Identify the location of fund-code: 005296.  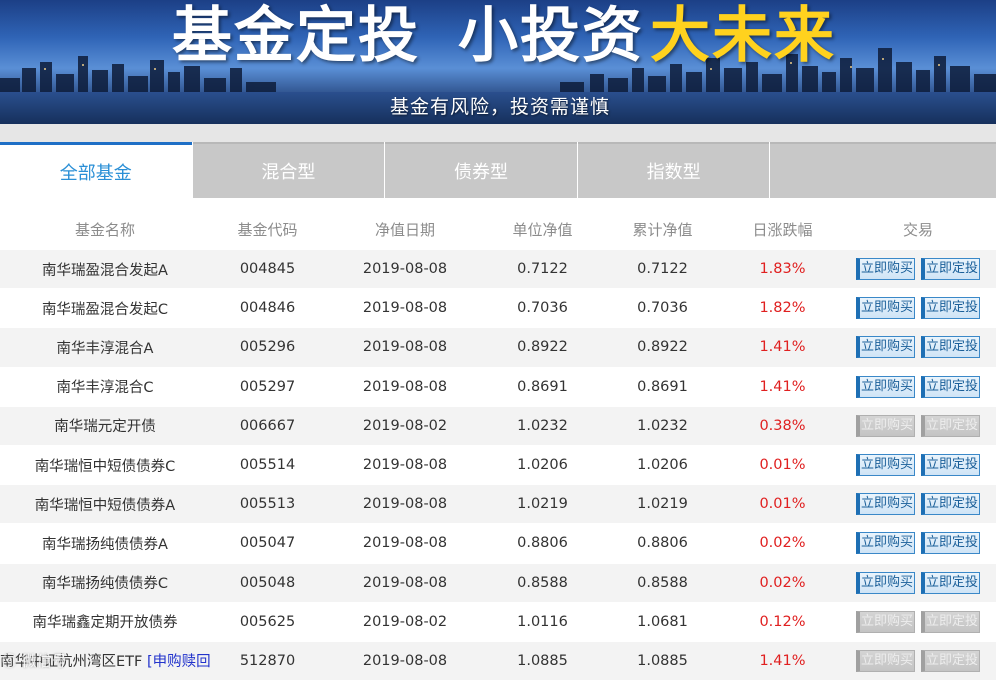
(267, 347).